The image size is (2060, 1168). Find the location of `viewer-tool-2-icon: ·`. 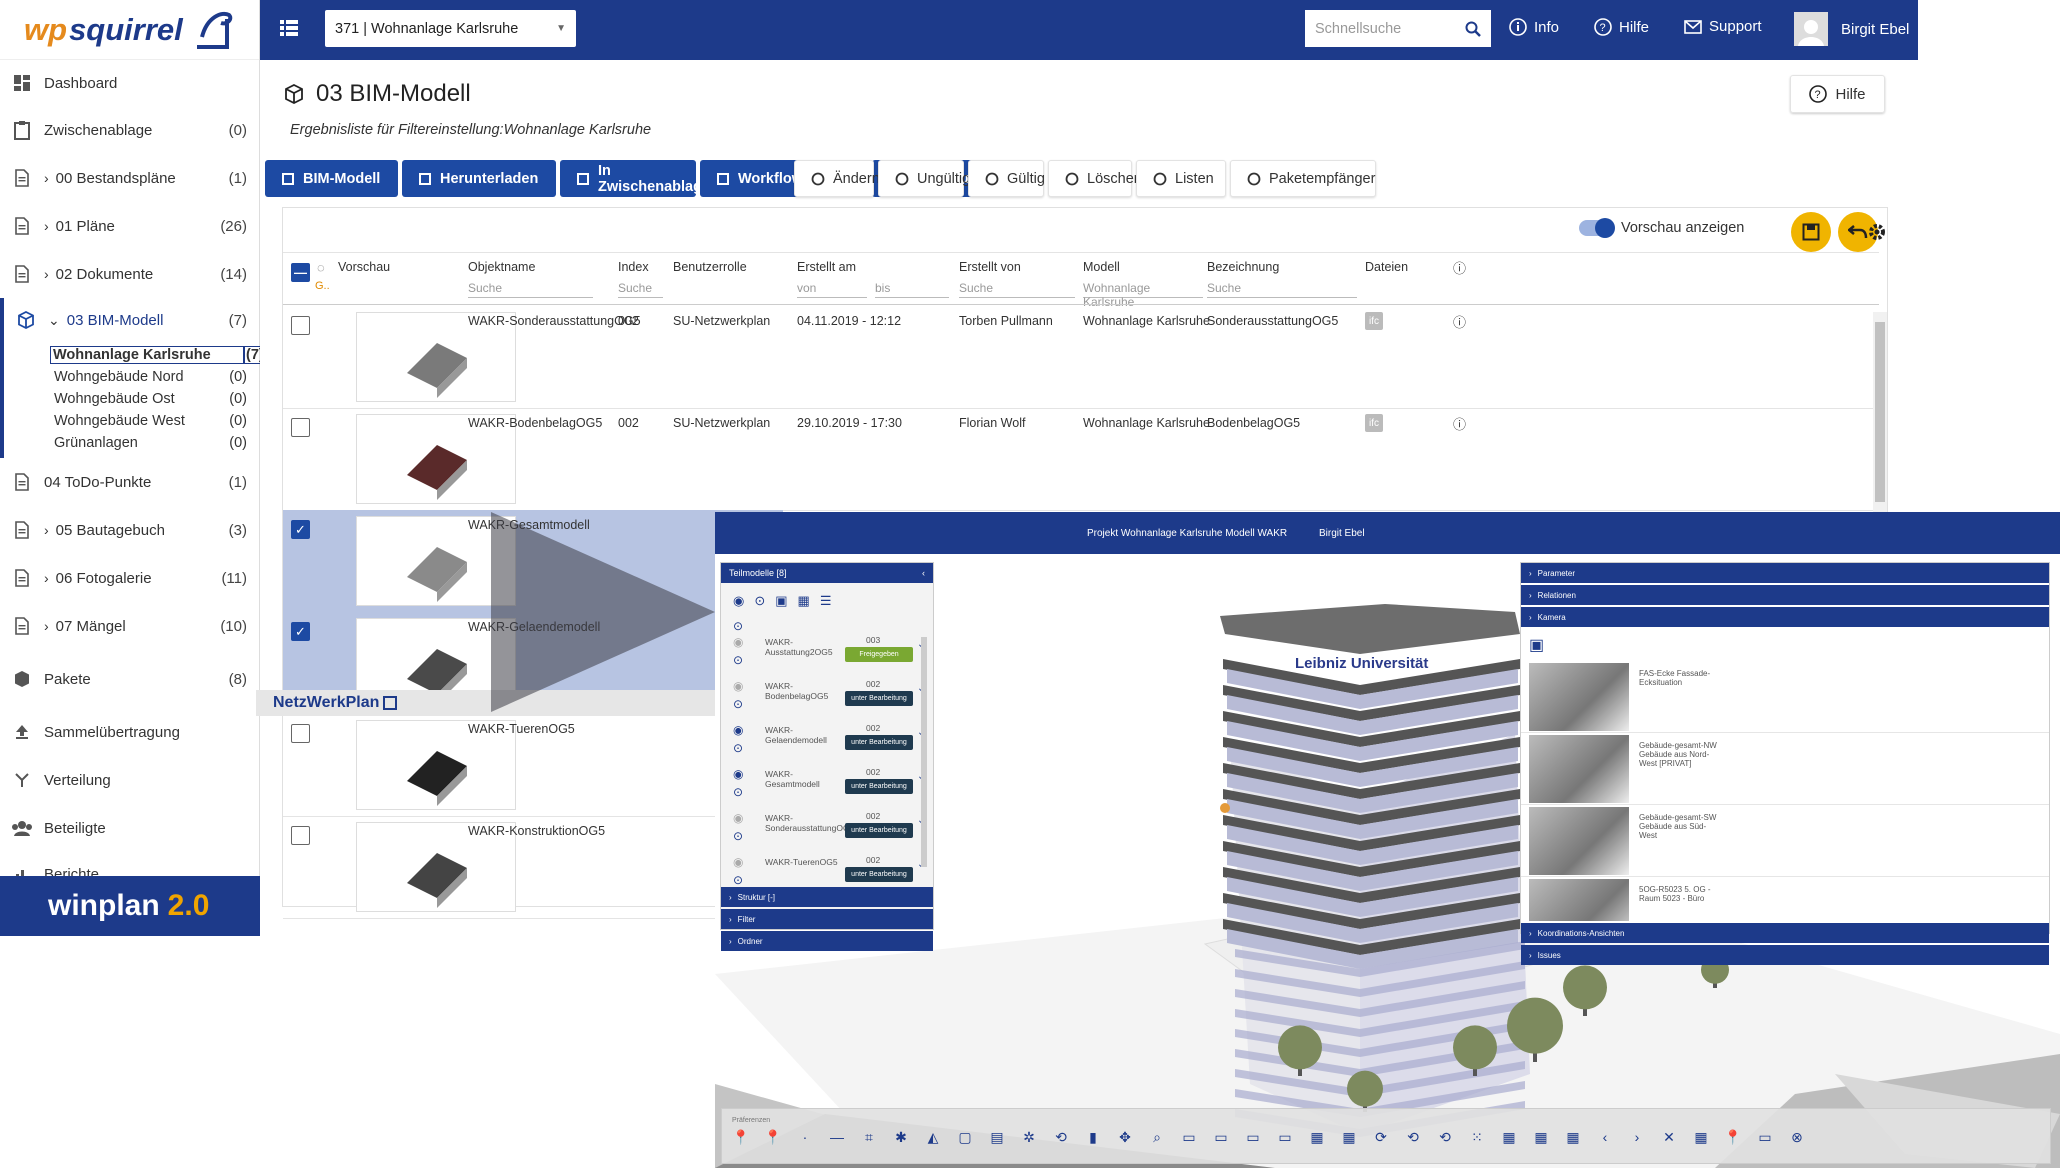

viewer-tool-2-icon: · is located at coordinates (805, 1137).